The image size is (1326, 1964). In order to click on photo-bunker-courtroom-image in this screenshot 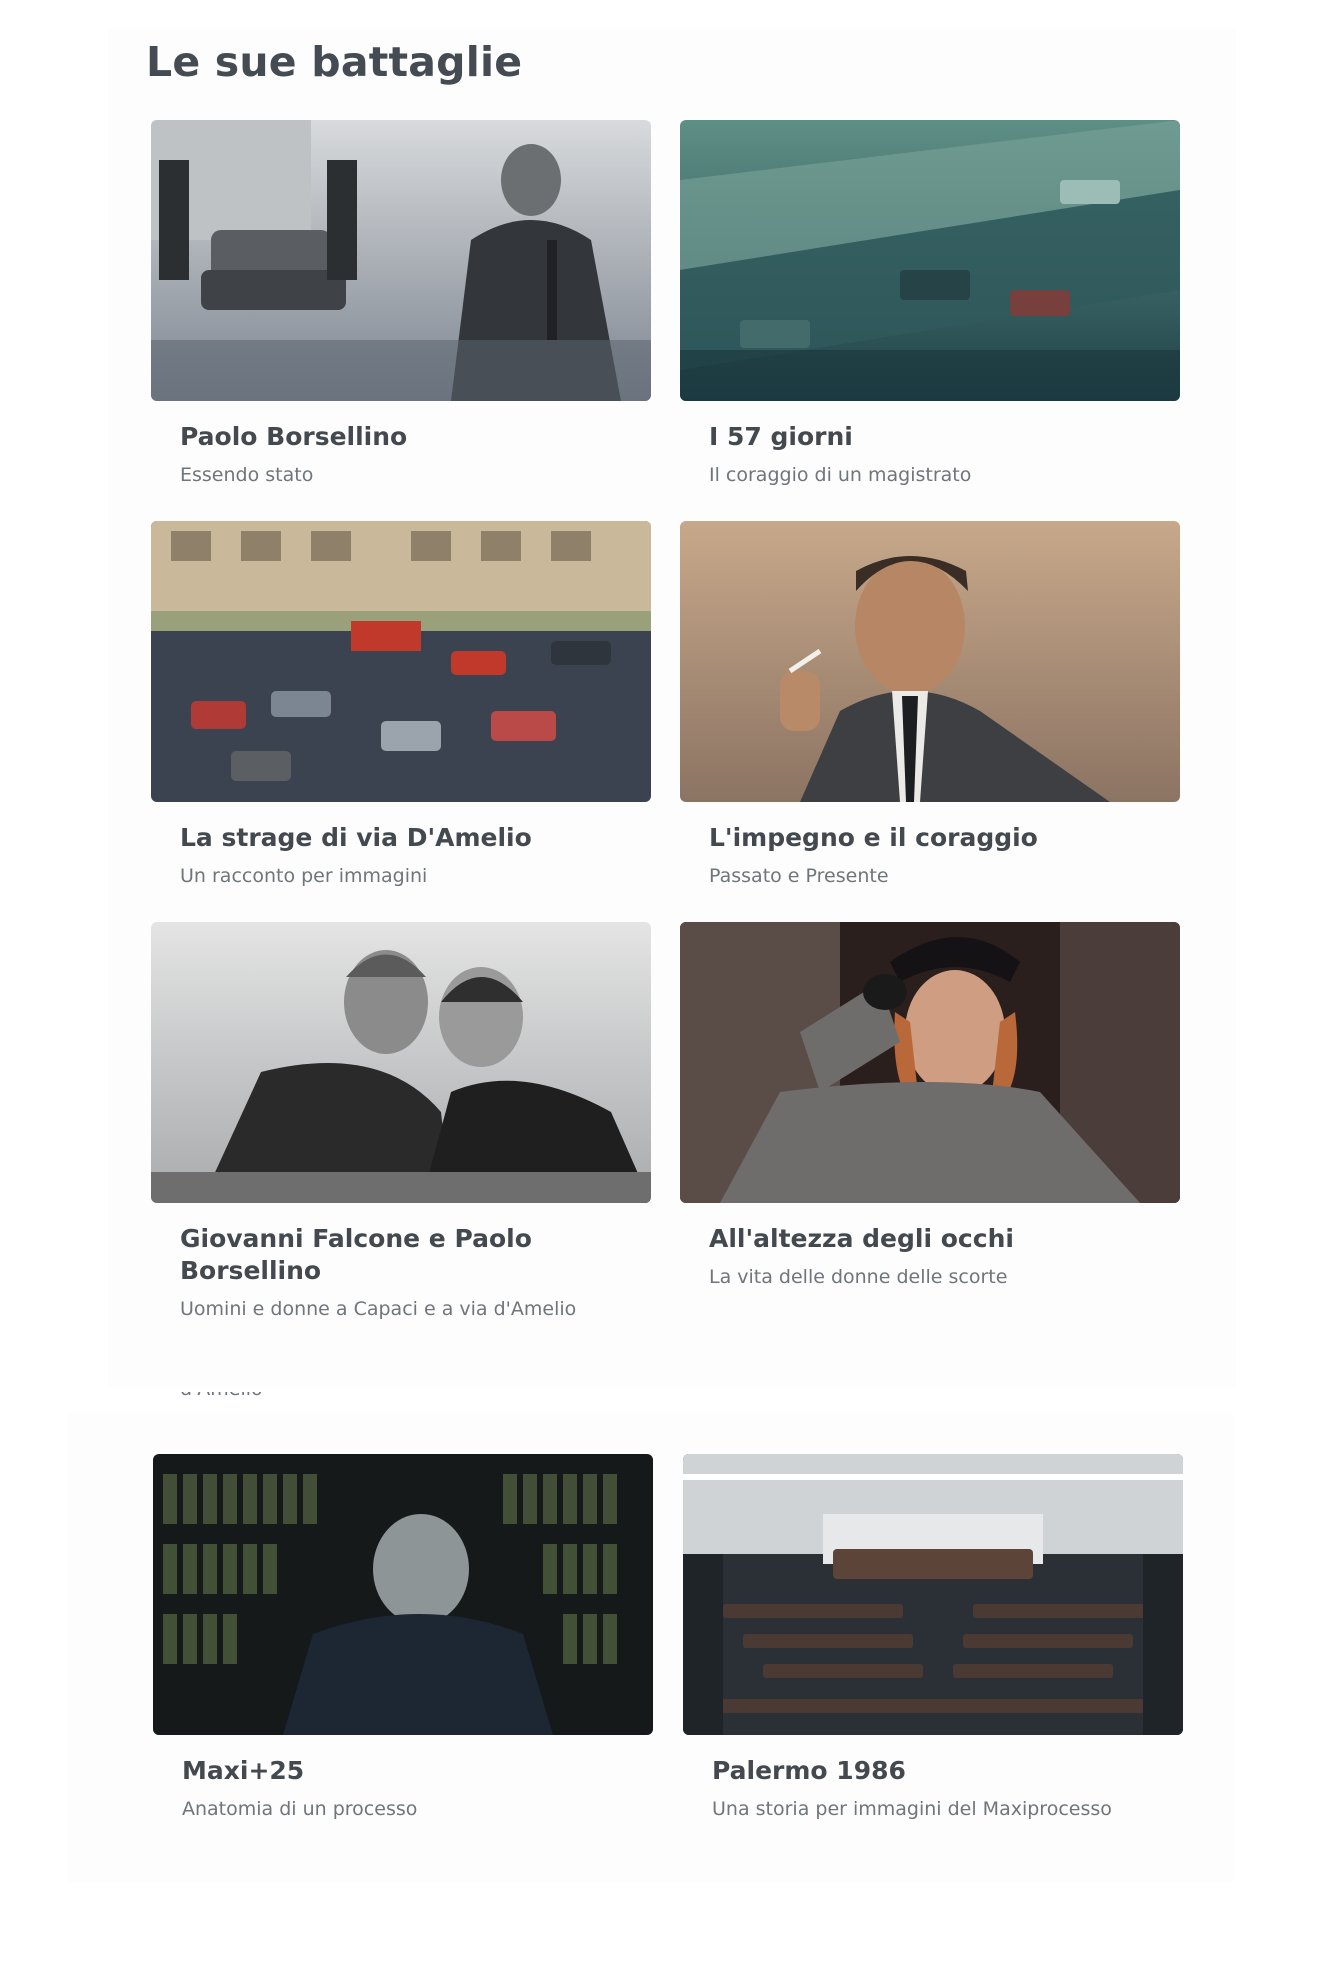, I will do `click(933, 1594)`.